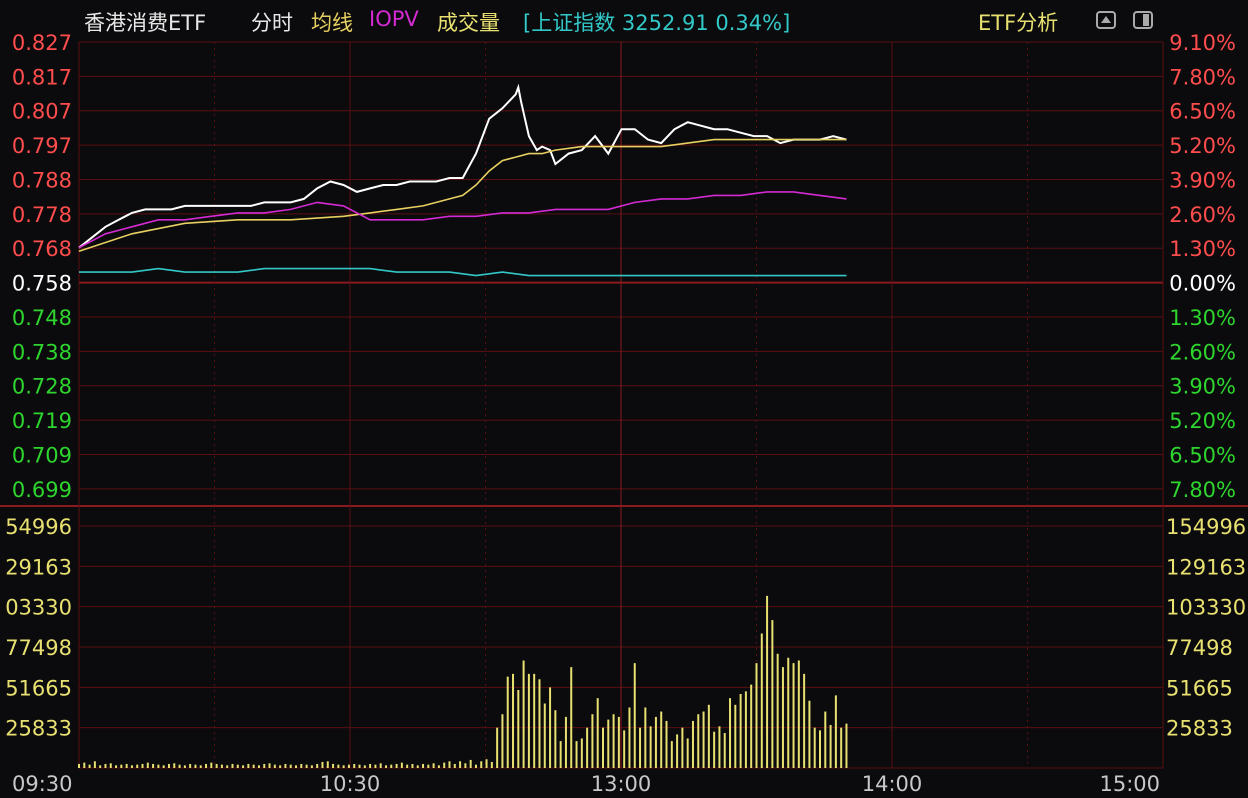 This screenshot has width=1248, height=798. I want to click on time-axis: 09:30 10:30 13:00 14:00 15:00, so click(586, 784).